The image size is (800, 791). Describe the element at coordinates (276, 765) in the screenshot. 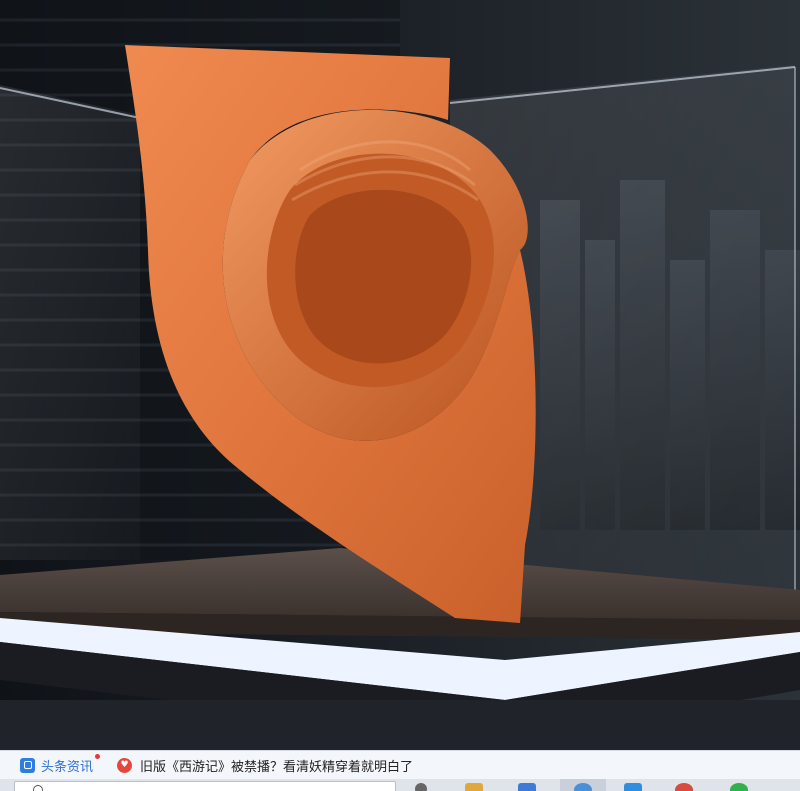

I see `news-headline-link: 旧版《西游记》被禁播？看清妖精穿着就明白了` at that location.